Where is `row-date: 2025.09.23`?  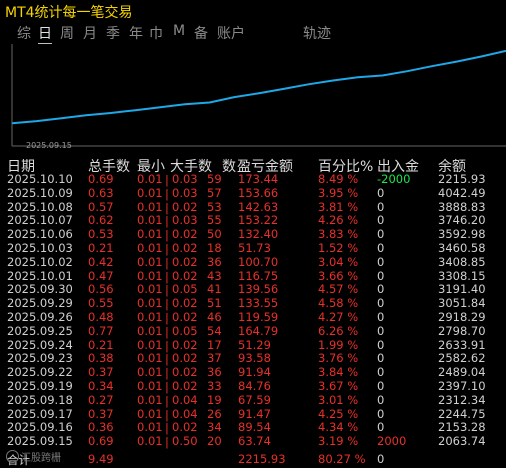 row-date: 2025.09.23 is located at coordinates (40, 358).